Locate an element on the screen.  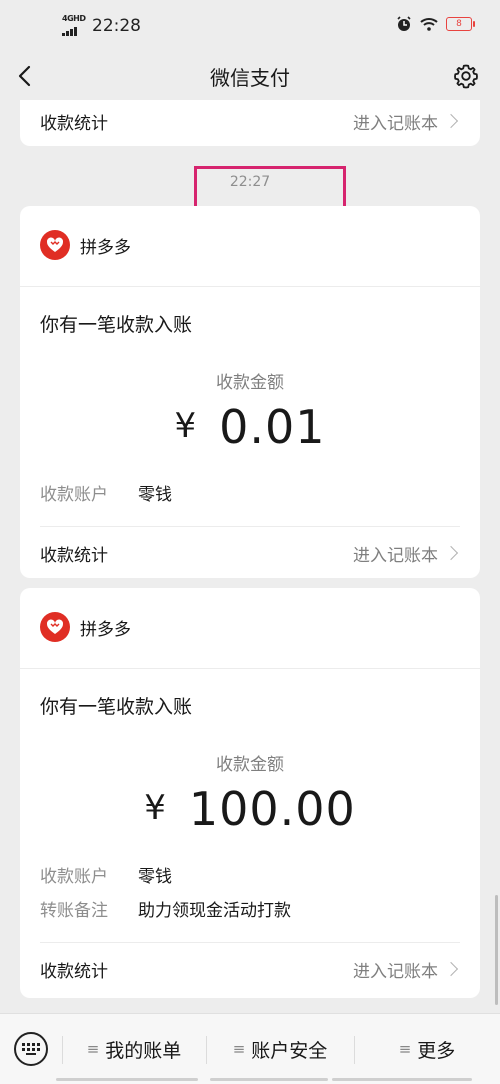
wifi-icon is located at coordinates (429, 24).